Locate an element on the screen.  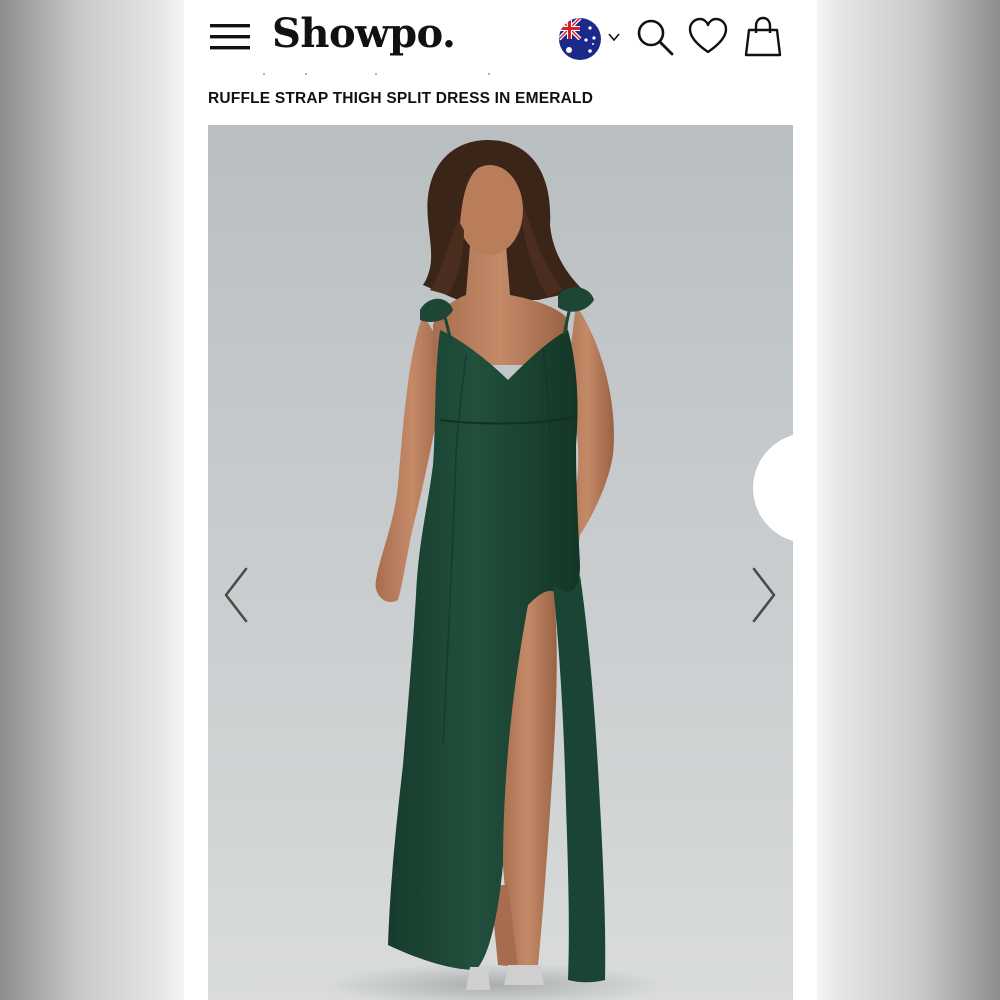
chevron-right-icon is located at coordinates (764, 595).